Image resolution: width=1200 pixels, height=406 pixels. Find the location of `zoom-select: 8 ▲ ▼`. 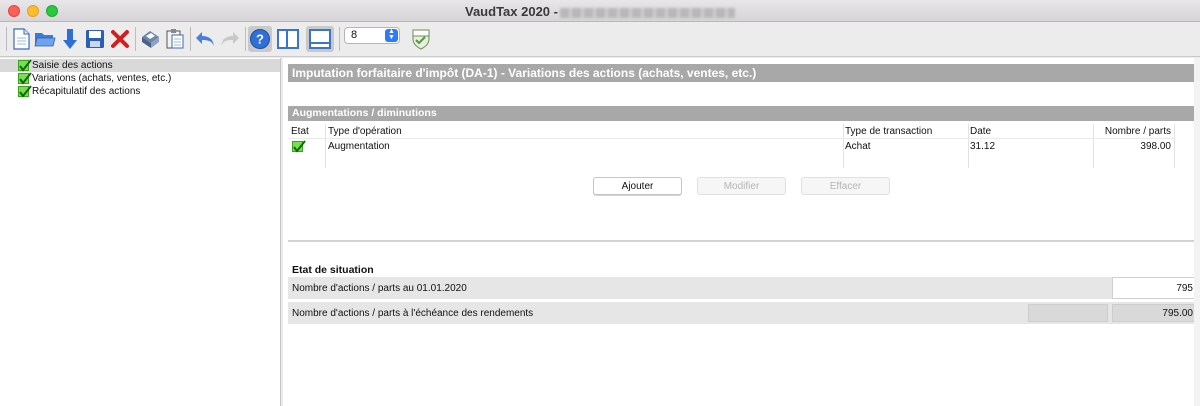

zoom-select: 8 ▲ ▼ is located at coordinates (372, 35).